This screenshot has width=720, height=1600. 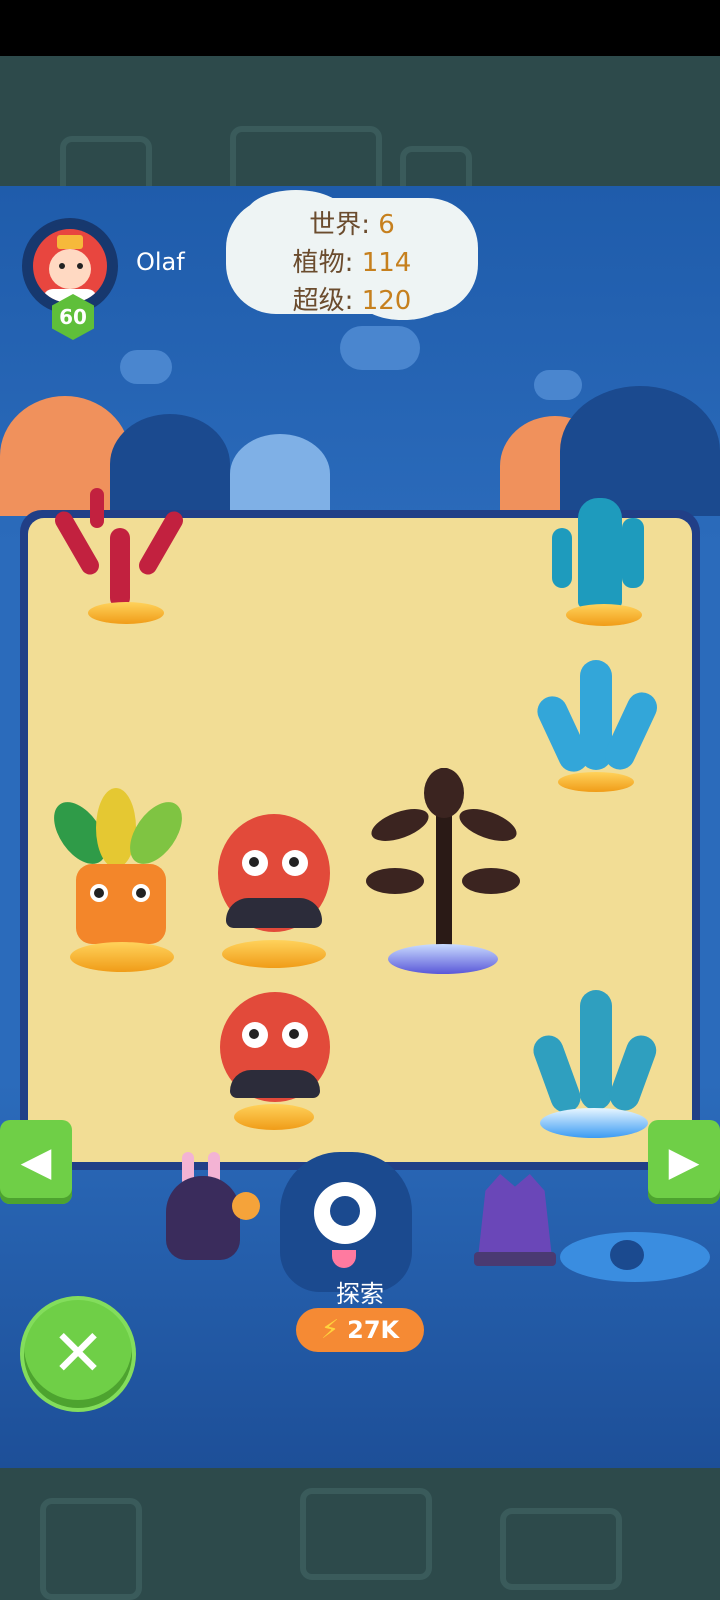 I want to click on hill-decoration, so click(x=280, y=474).